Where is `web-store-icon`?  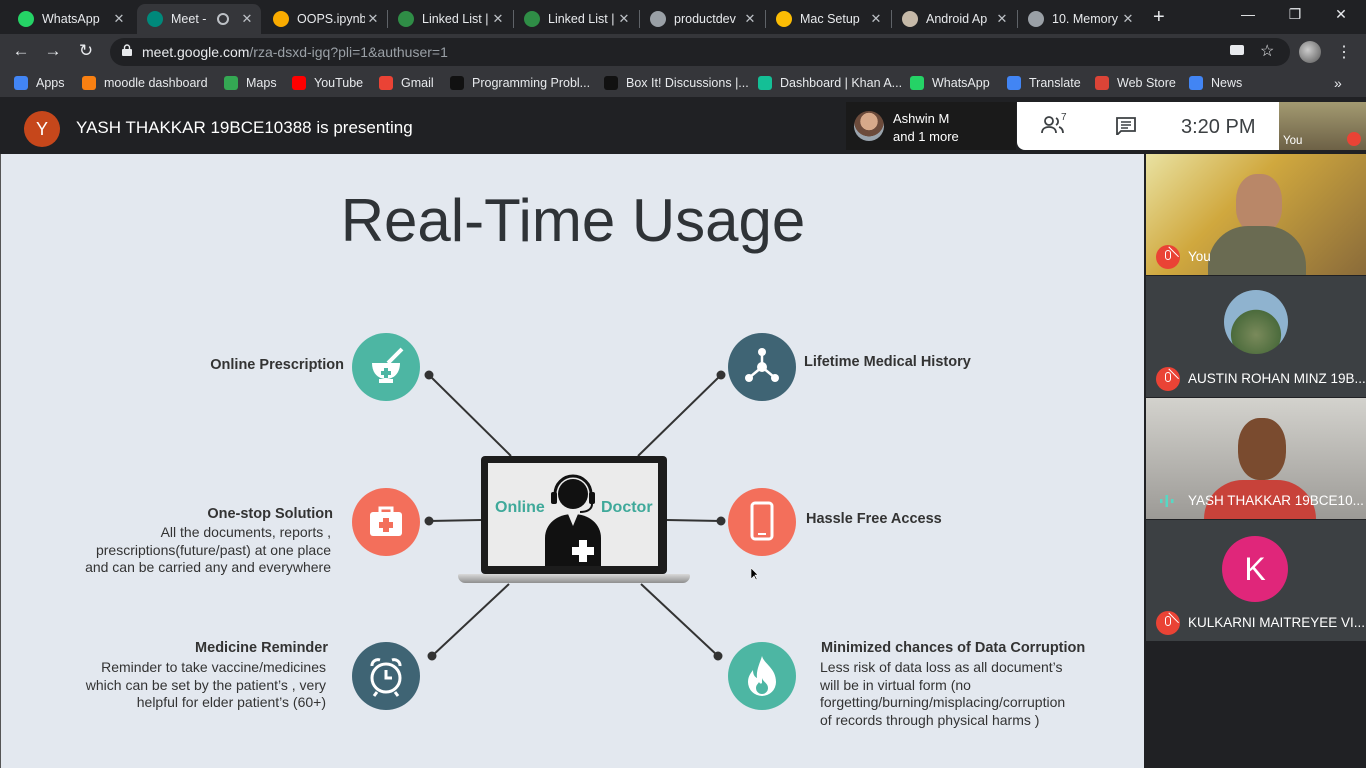 web-store-icon is located at coordinates (1102, 83).